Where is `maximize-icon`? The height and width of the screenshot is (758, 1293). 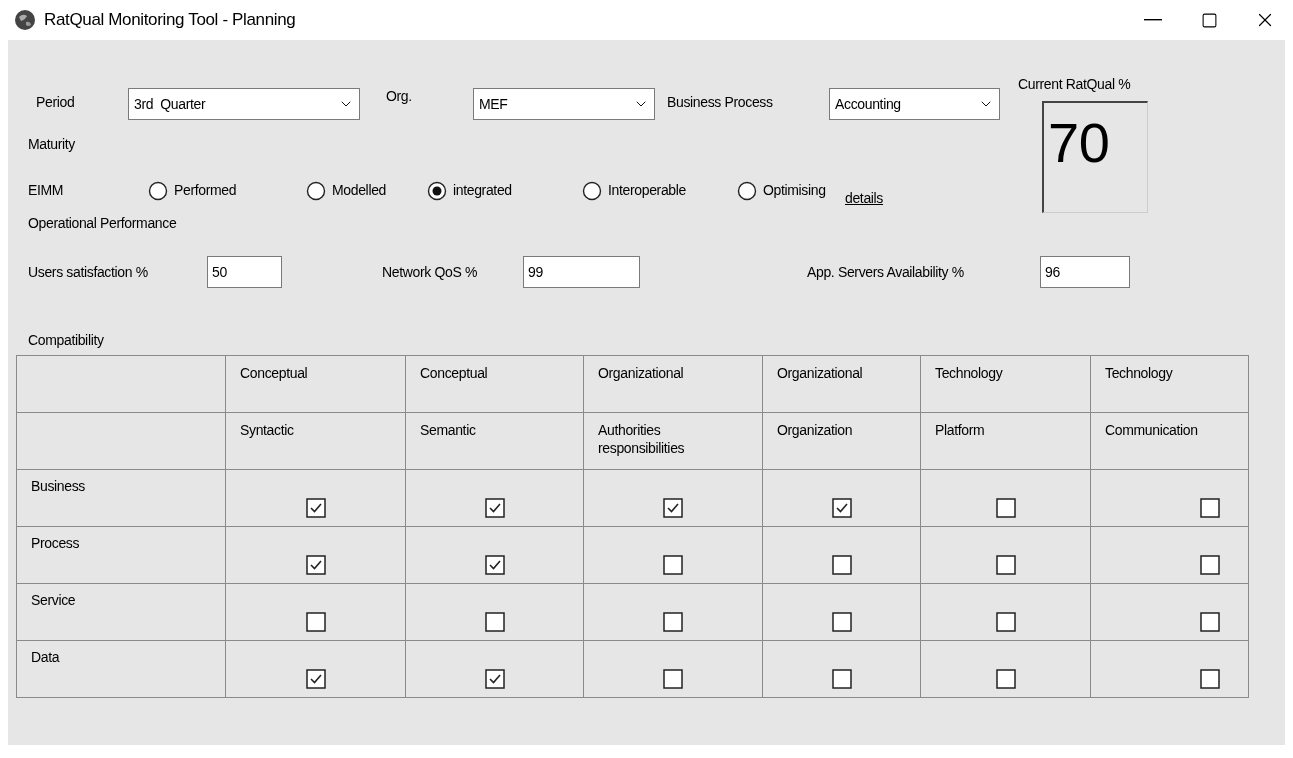 maximize-icon is located at coordinates (1209, 20).